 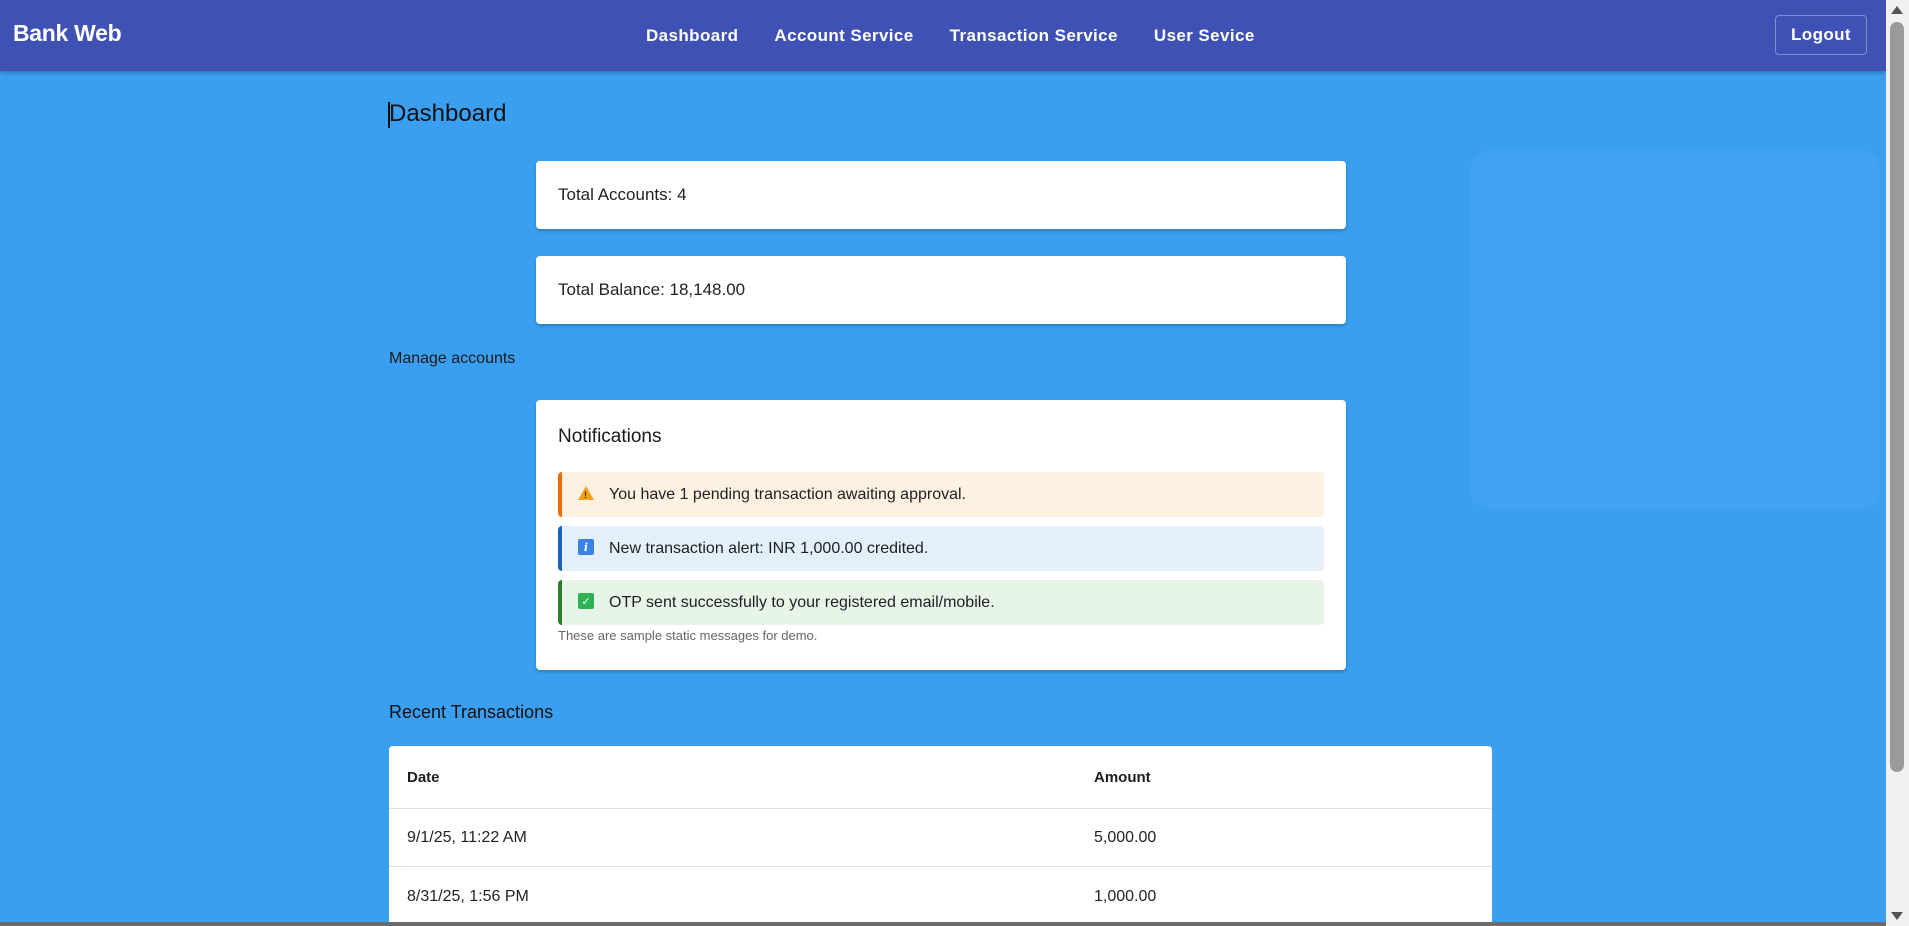 I want to click on window-bottom-edge, so click(x=943, y=924).